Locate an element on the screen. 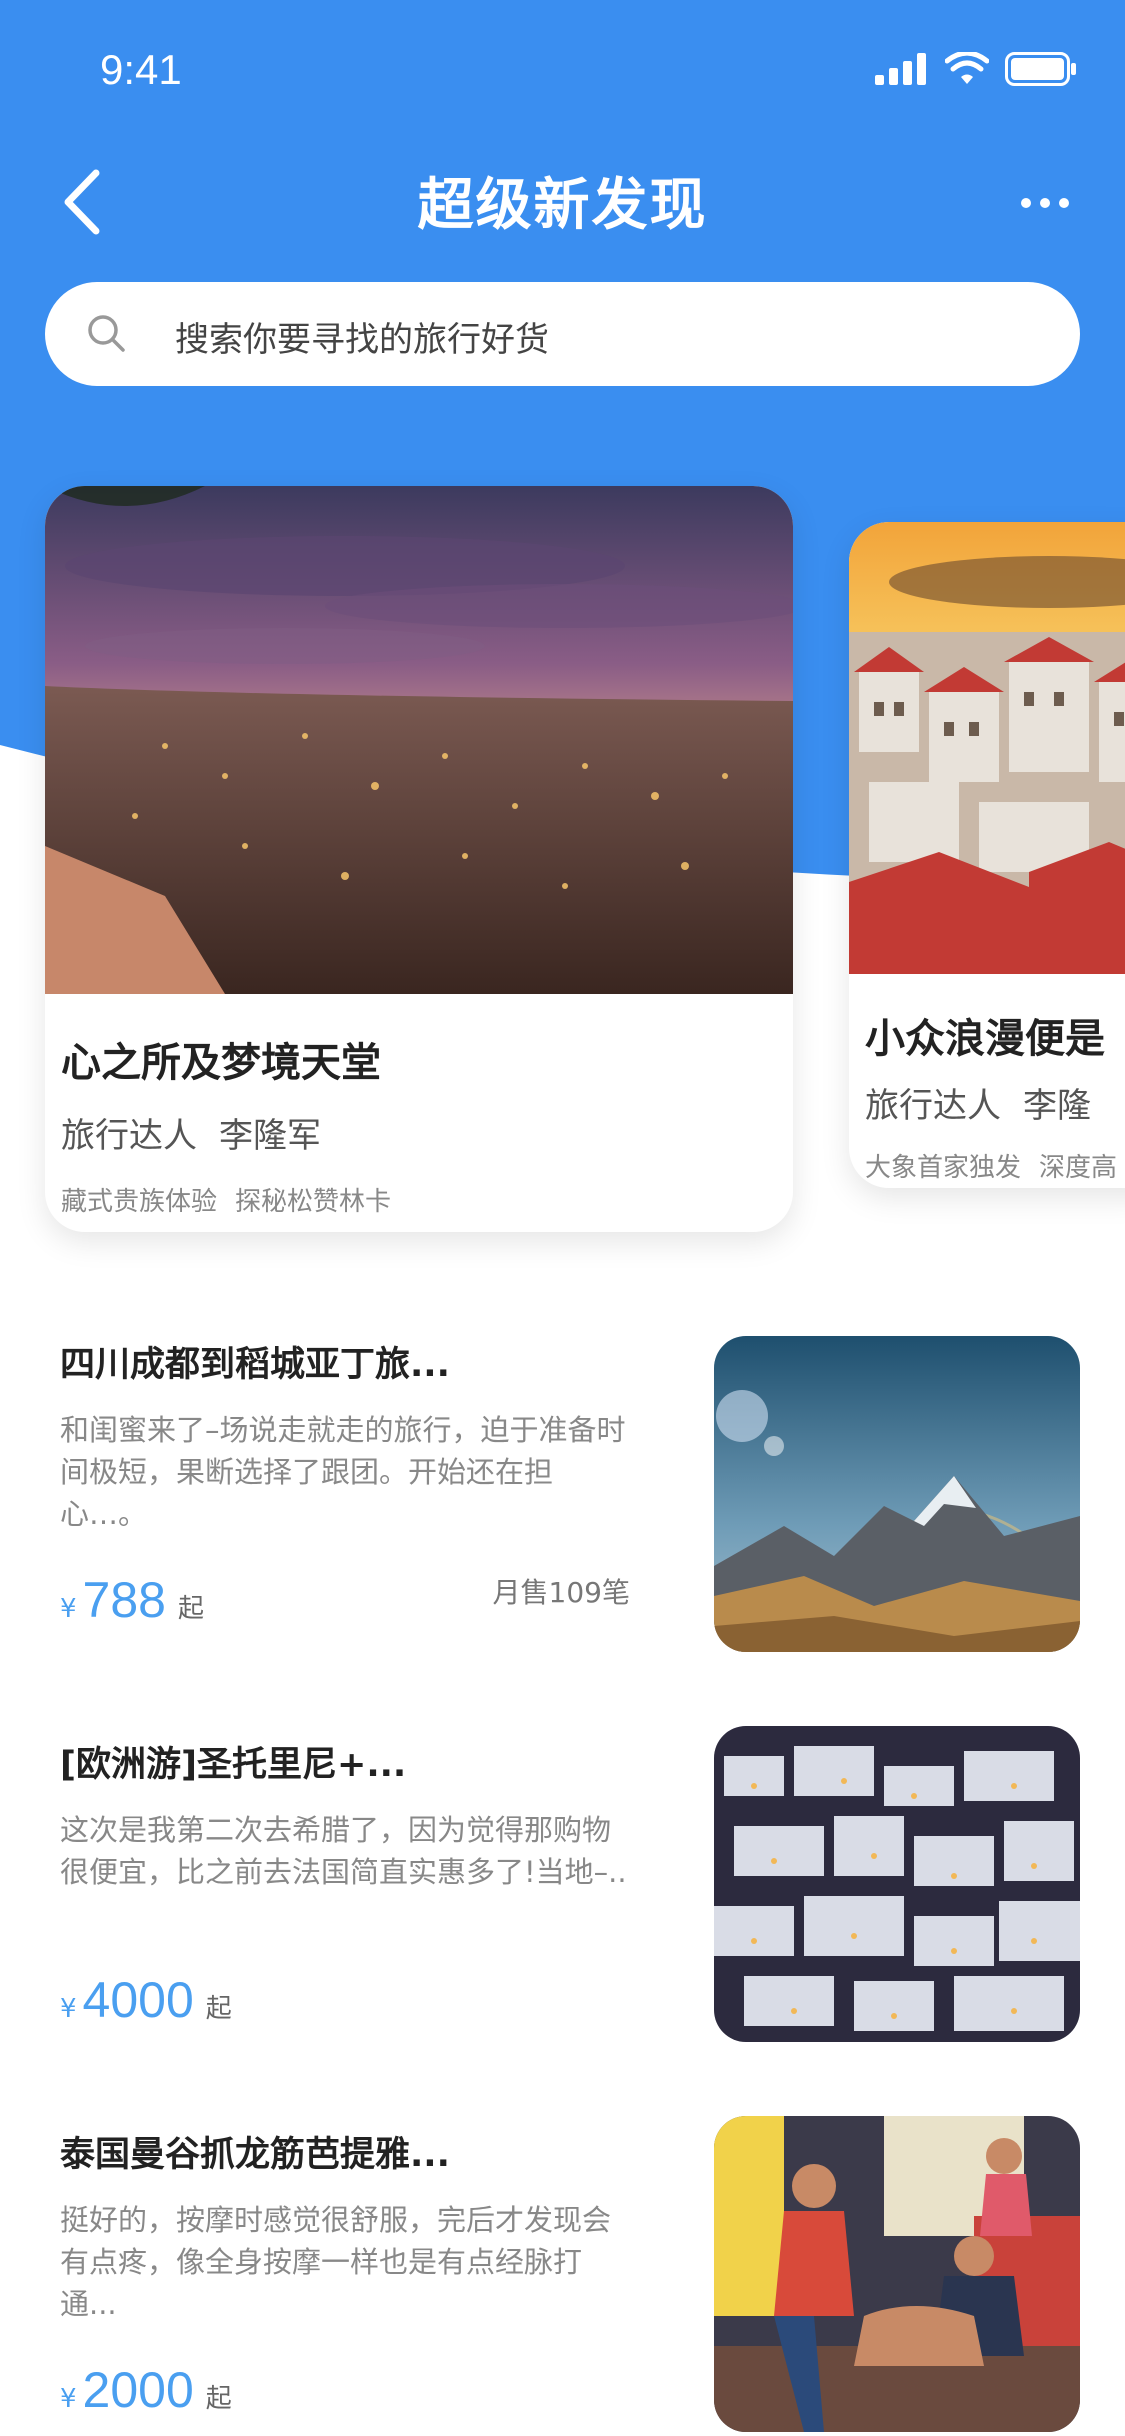  featured-tags: 藏式贵族体验 探秘松赞林卡 is located at coordinates (419, 1199).